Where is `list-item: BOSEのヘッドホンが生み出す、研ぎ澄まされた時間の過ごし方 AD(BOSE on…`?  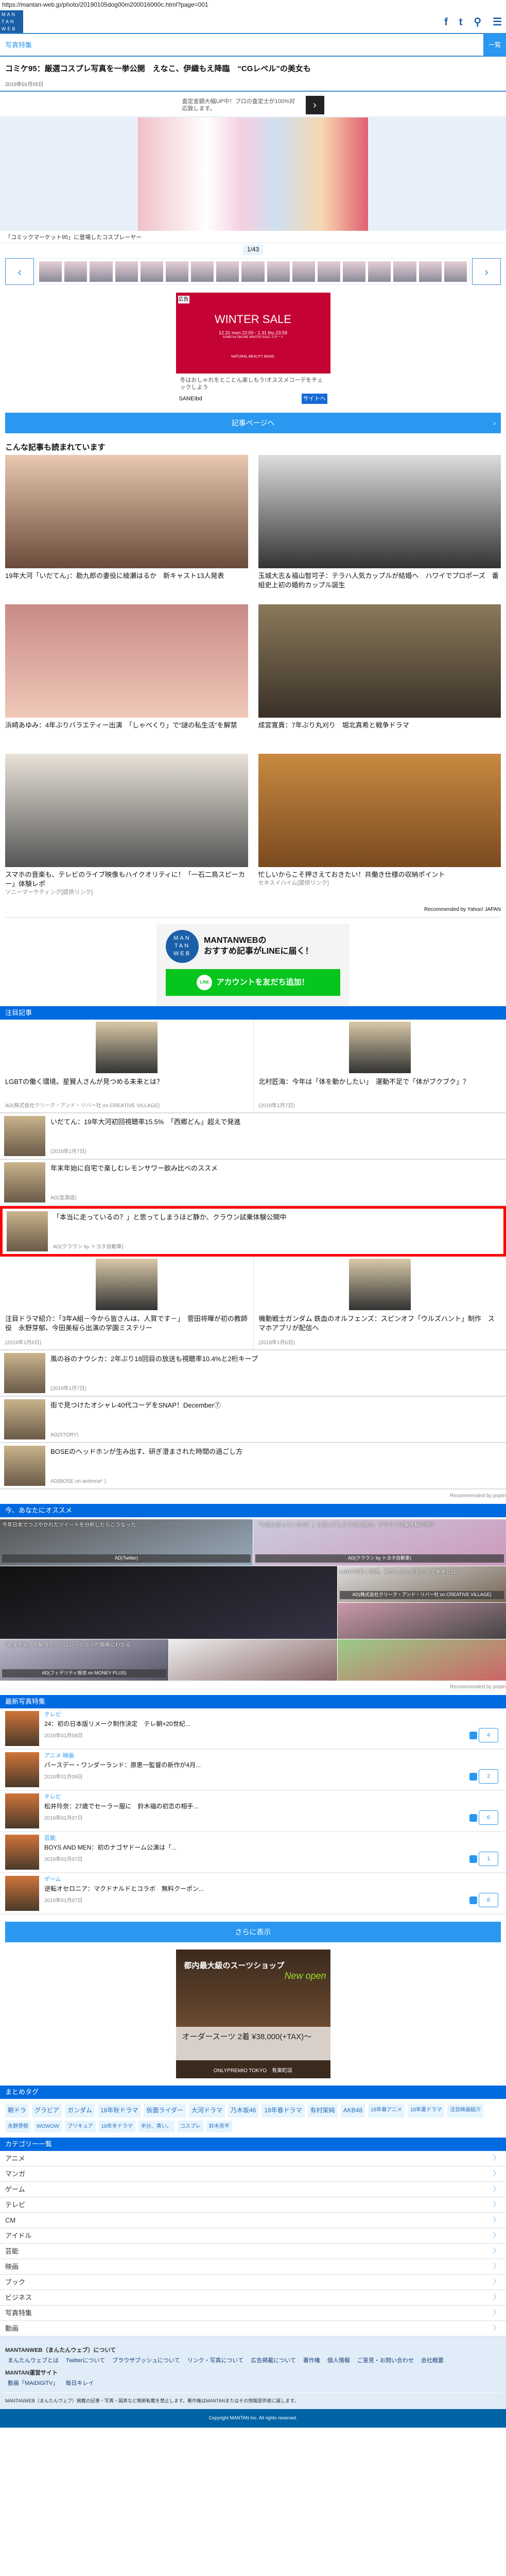
list-item: BOSEのヘッドホンが生み出す、研ぎ澄まされた時間の過ごし方 AD(BOSE on… is located at coordinates (253, 1466).